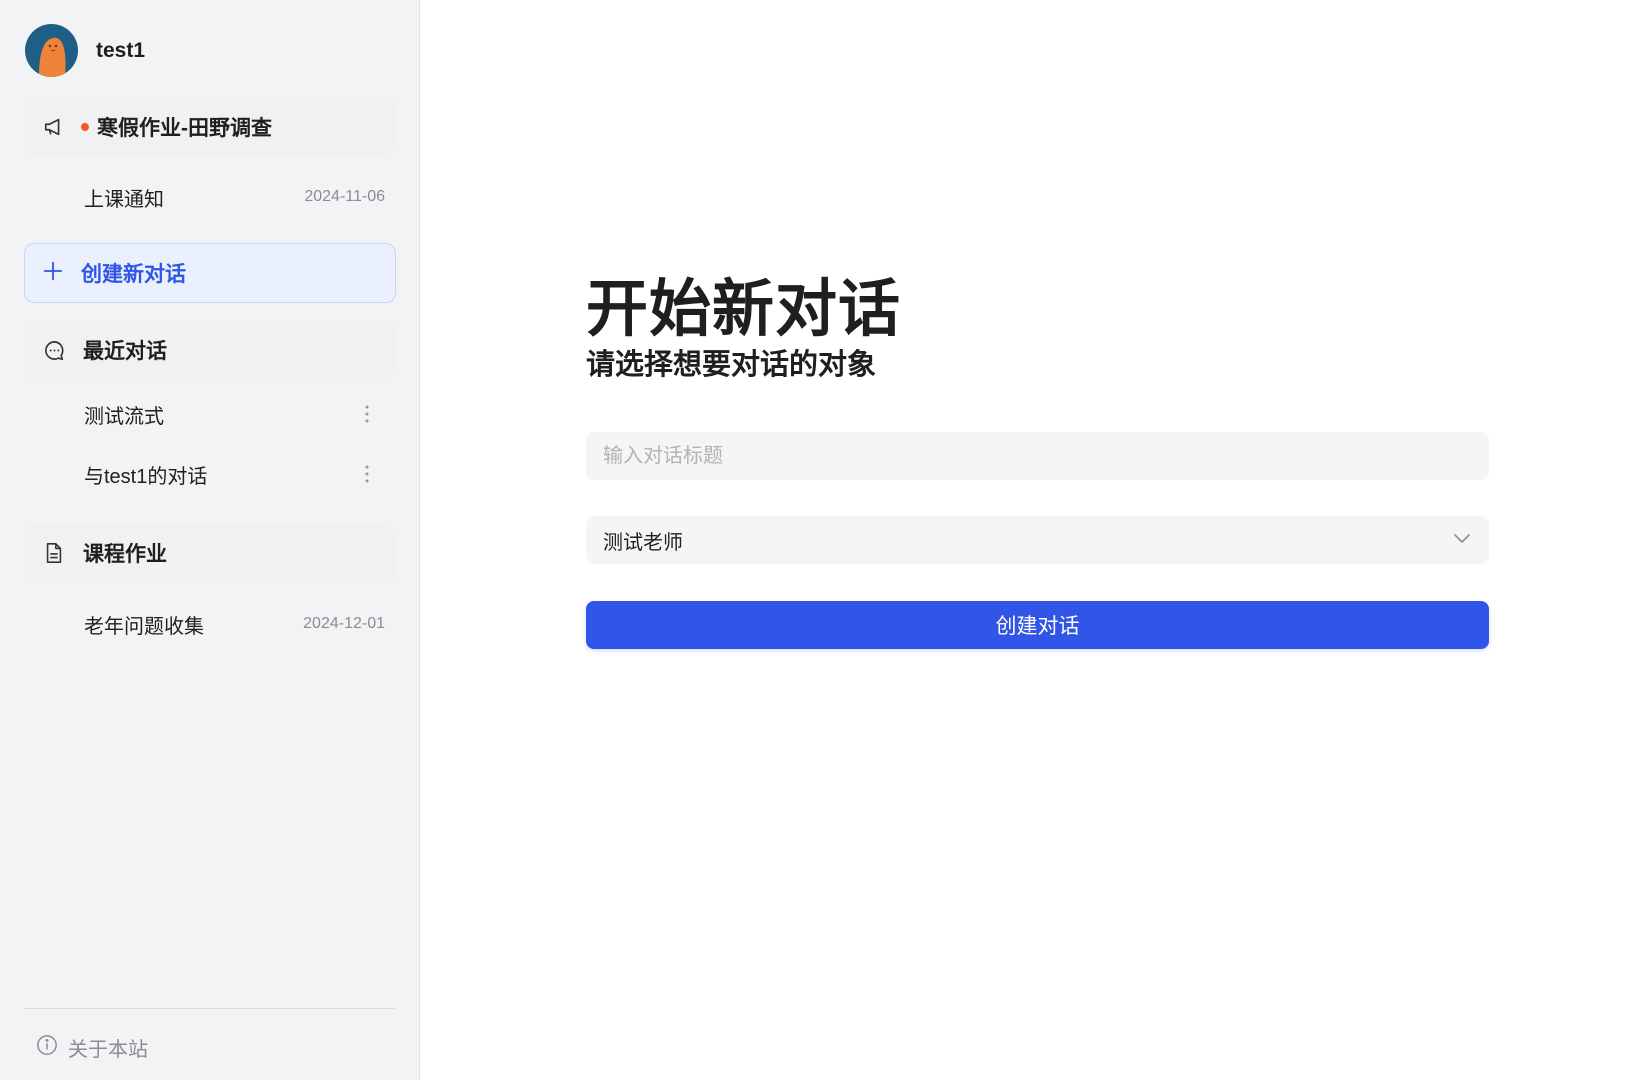 Image resolution: width=1646 pixels, height=1080 pixels. I want to click on page-subtitle: 请选择想要对话的对象, so click(731, 365).